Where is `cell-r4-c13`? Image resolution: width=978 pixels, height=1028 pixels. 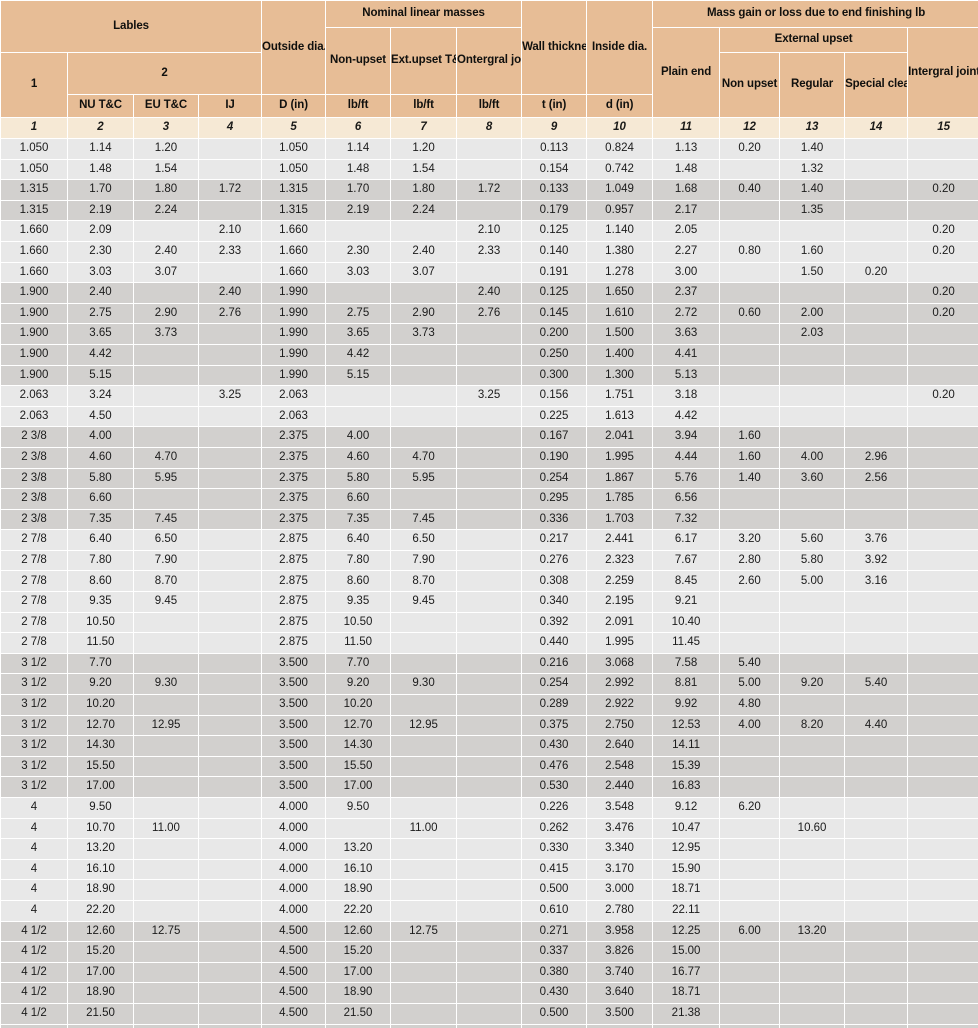 cell-r4-c13 is located at coordinates (812, 231).